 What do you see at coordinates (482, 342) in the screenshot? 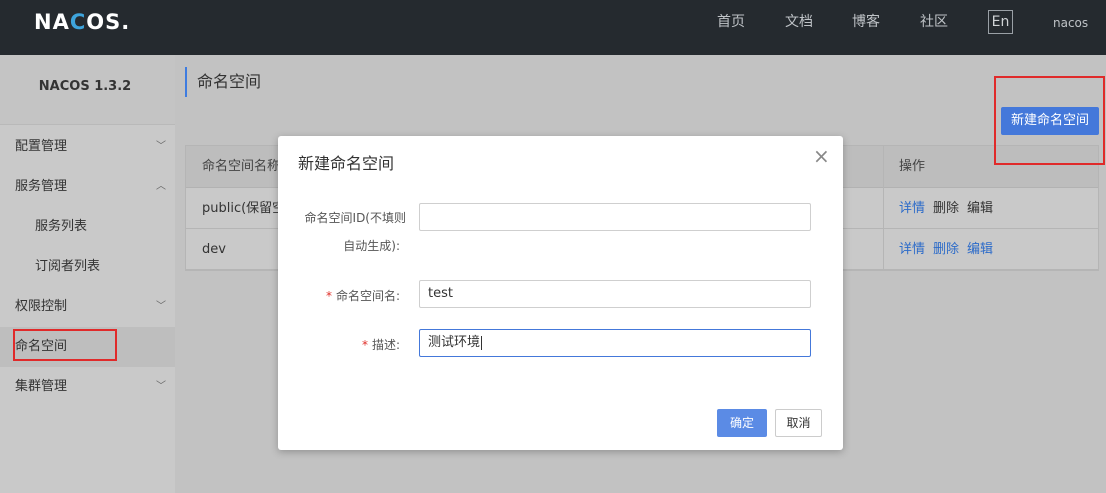
I see `text-caret` at bounding box center [482, 342].